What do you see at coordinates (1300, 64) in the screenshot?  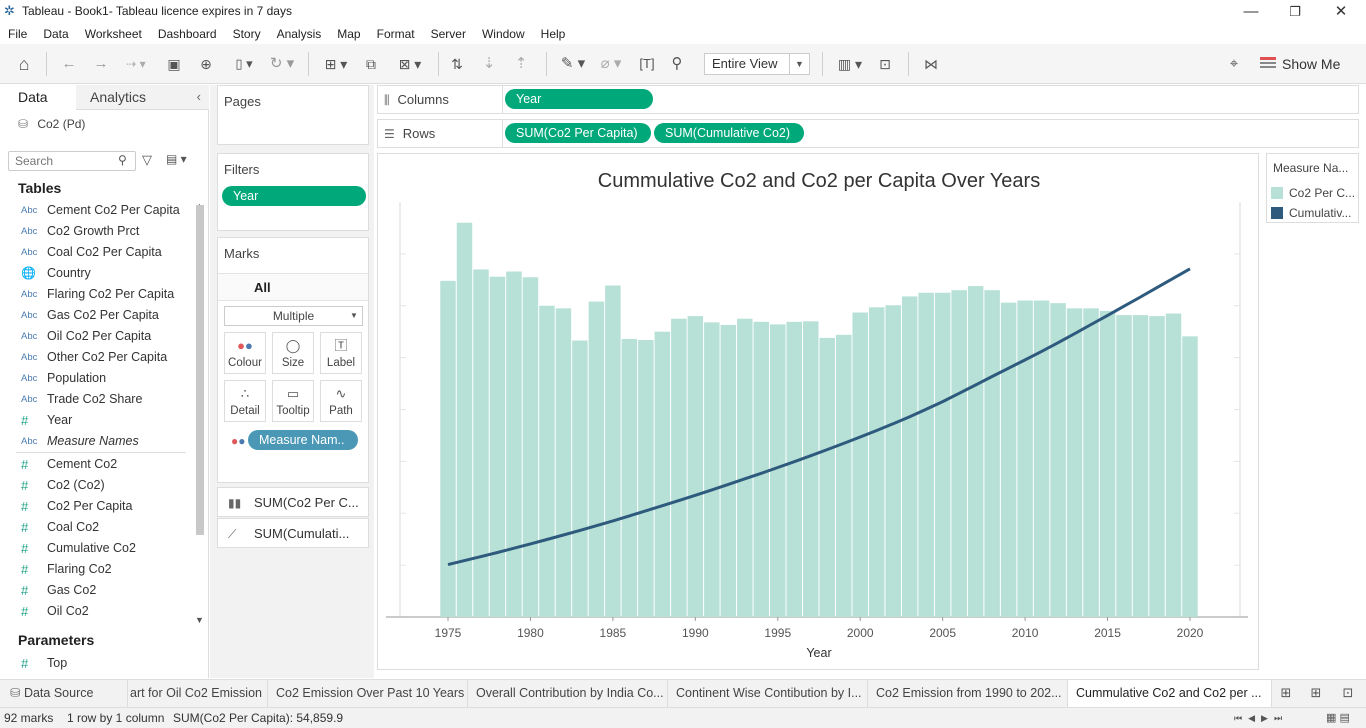 I see `show-me-button: Show Me` at bounding box center [1300, 64].